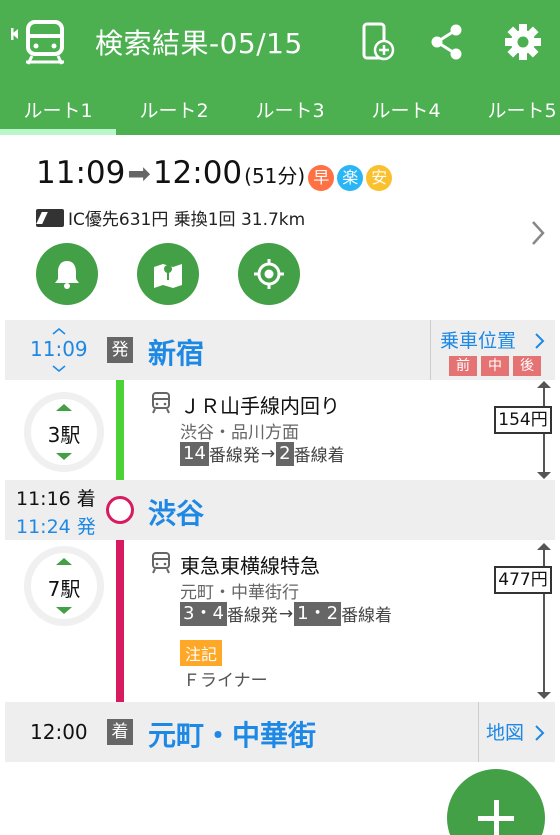 Image resolution: width=560 pixels, height=835 pixels. Describe the element at coordinates (232, 734) in the screenshot. I see `destination-station-name: 元町・中華街` at that location.